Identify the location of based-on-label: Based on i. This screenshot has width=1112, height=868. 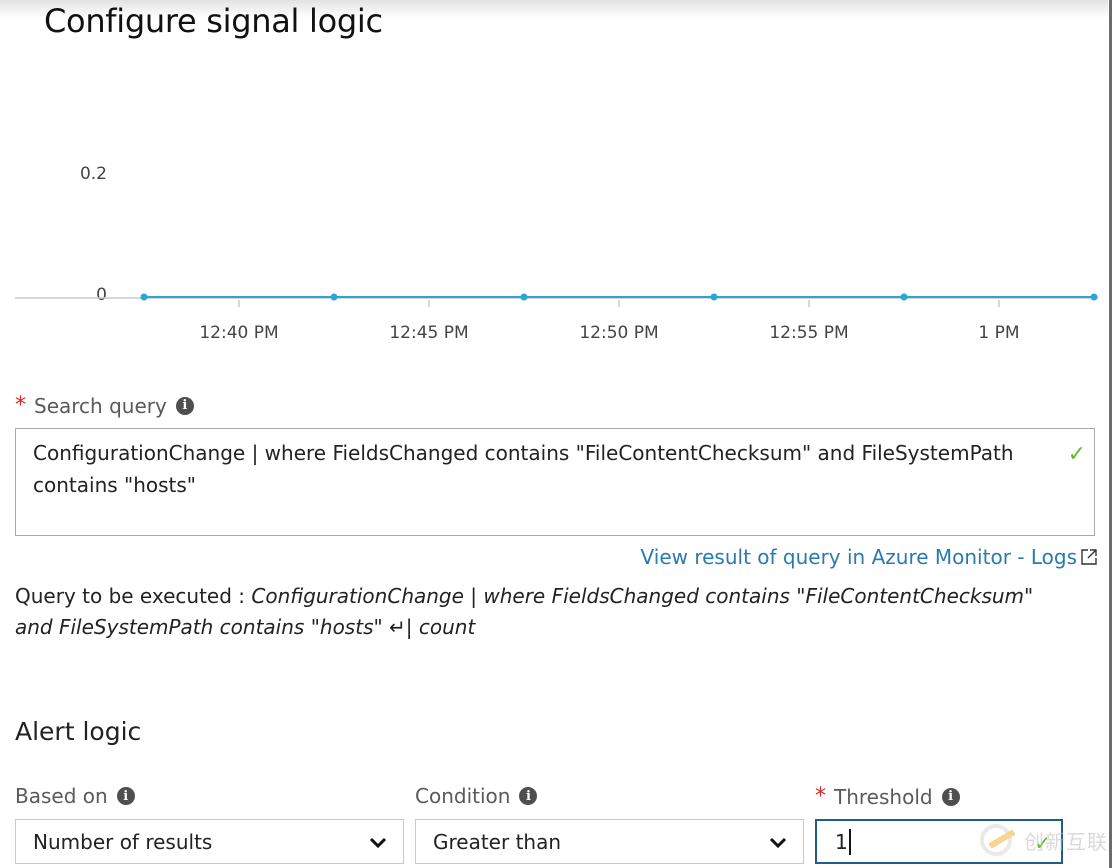
(75, 796).